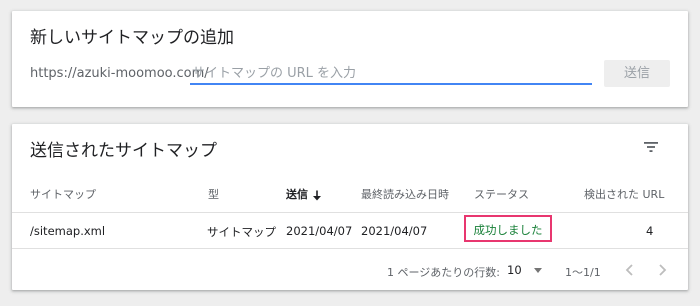  What do you see at coordinates (241, 232) in the screenshot?
I see `cell-type: サイトマップ` at bounding box center [241, 232].